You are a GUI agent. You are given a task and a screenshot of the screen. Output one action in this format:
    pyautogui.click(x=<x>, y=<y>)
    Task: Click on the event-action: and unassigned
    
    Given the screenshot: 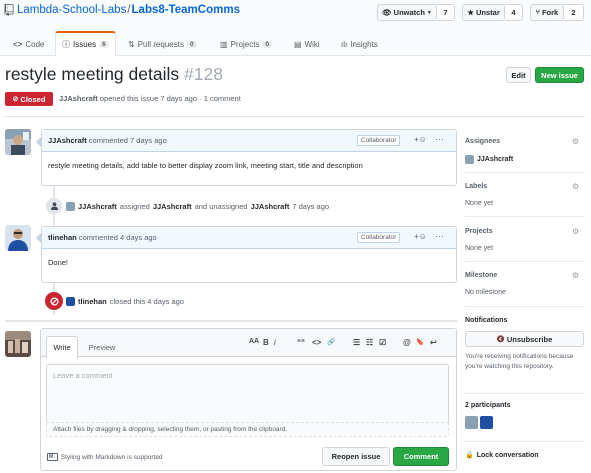 What is the action you would take?
    pyautogui.click(x=221, y=206)
    